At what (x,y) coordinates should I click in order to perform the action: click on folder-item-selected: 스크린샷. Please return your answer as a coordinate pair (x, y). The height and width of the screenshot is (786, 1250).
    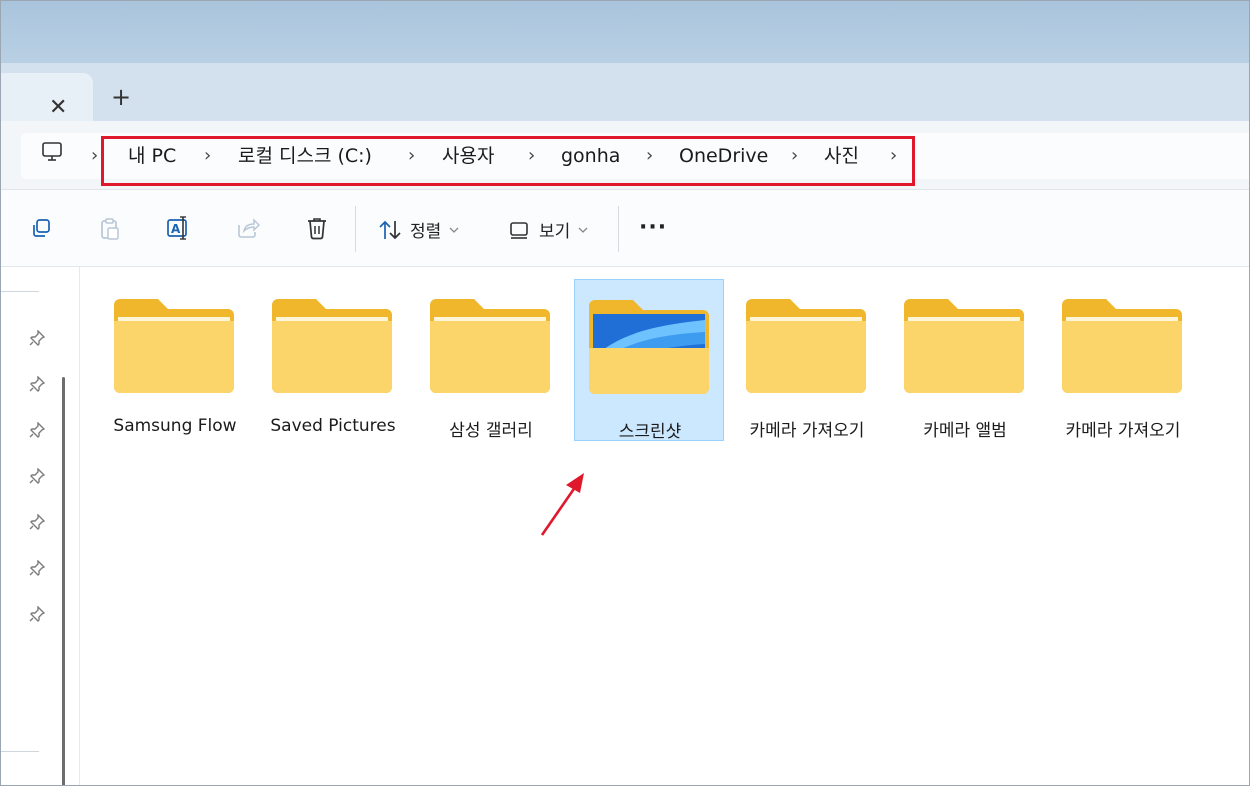
    Looking at the image, I should click on (649, 360).